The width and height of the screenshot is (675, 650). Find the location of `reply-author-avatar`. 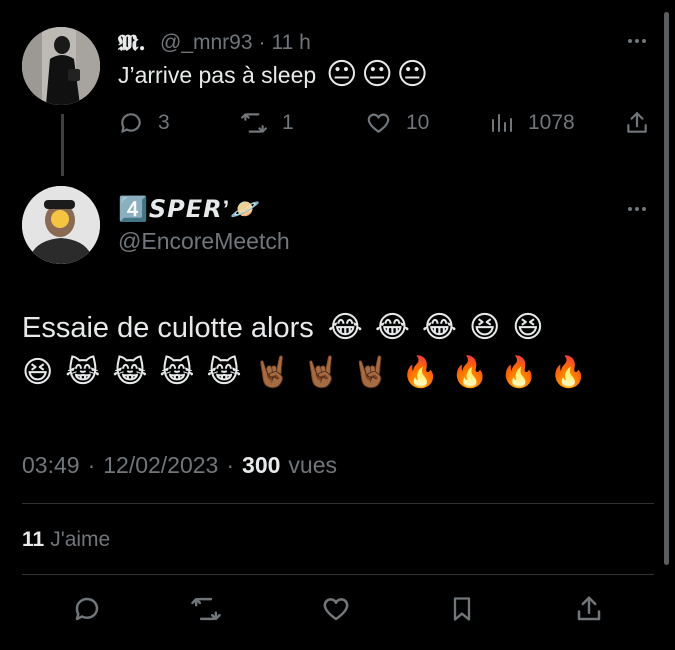

reply-author-avatar is located at coordinates (61, 66).